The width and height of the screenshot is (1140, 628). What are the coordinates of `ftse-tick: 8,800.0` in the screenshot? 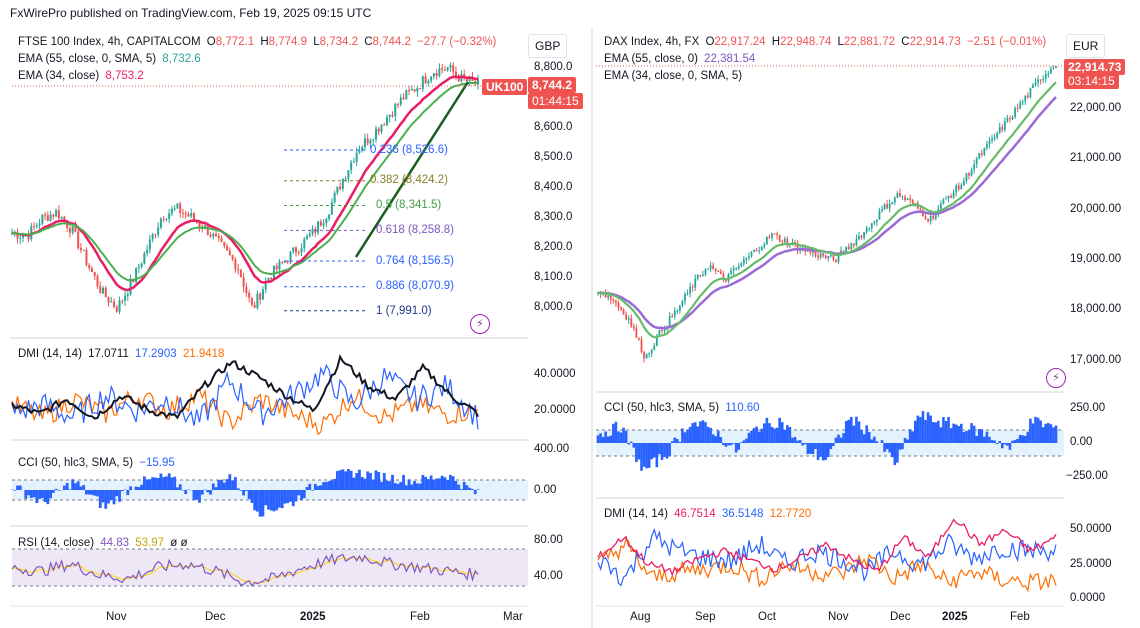 It's located at (553, 67).